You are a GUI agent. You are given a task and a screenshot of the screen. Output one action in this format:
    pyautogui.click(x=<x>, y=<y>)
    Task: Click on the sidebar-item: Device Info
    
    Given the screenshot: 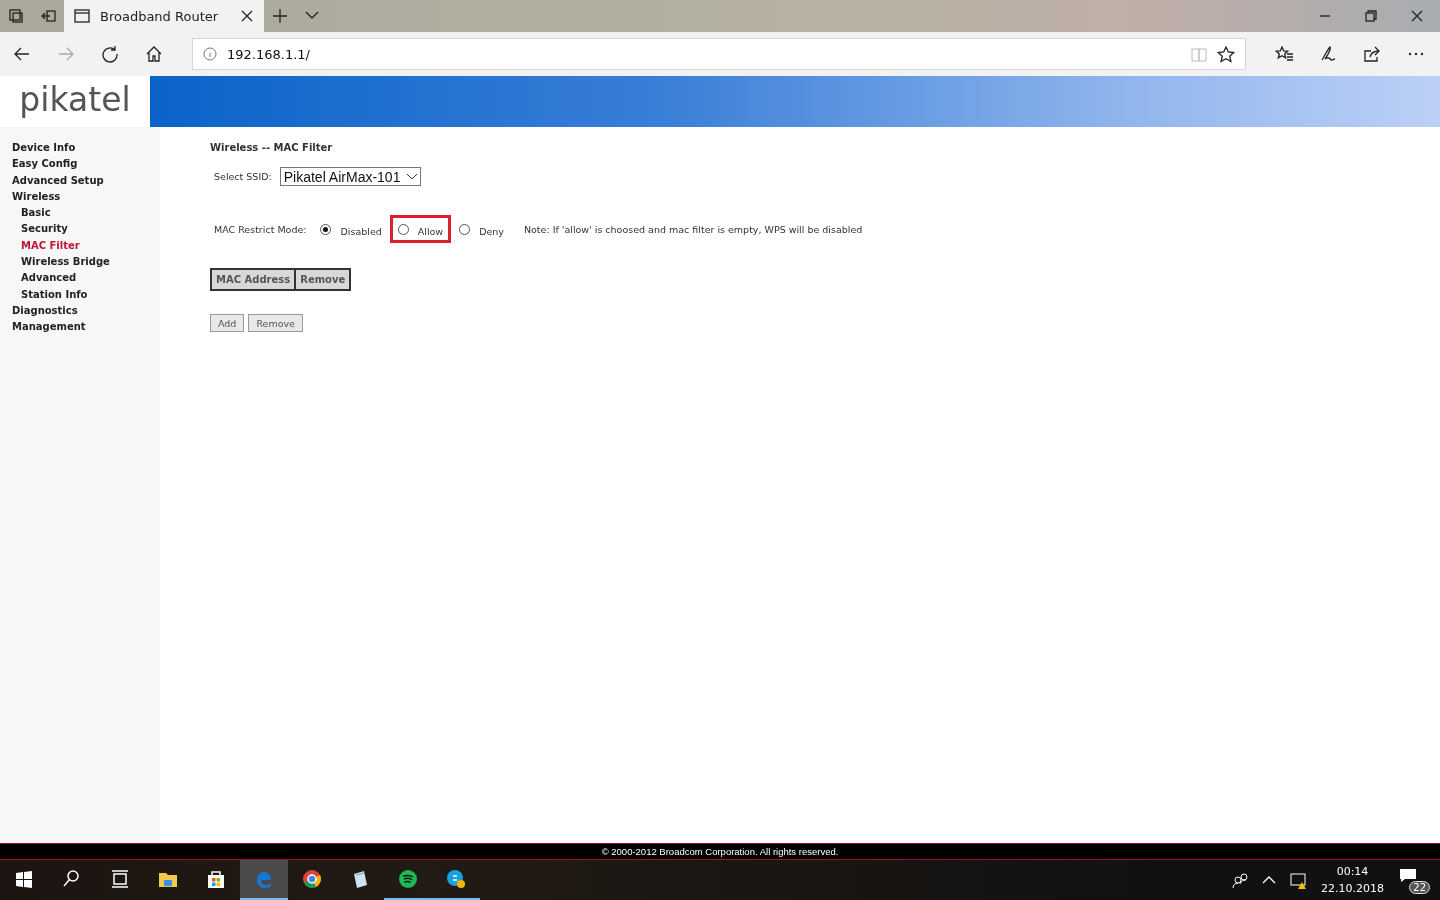 What is the action you would take?
    pyautogui.click(x=86, y=148)
    